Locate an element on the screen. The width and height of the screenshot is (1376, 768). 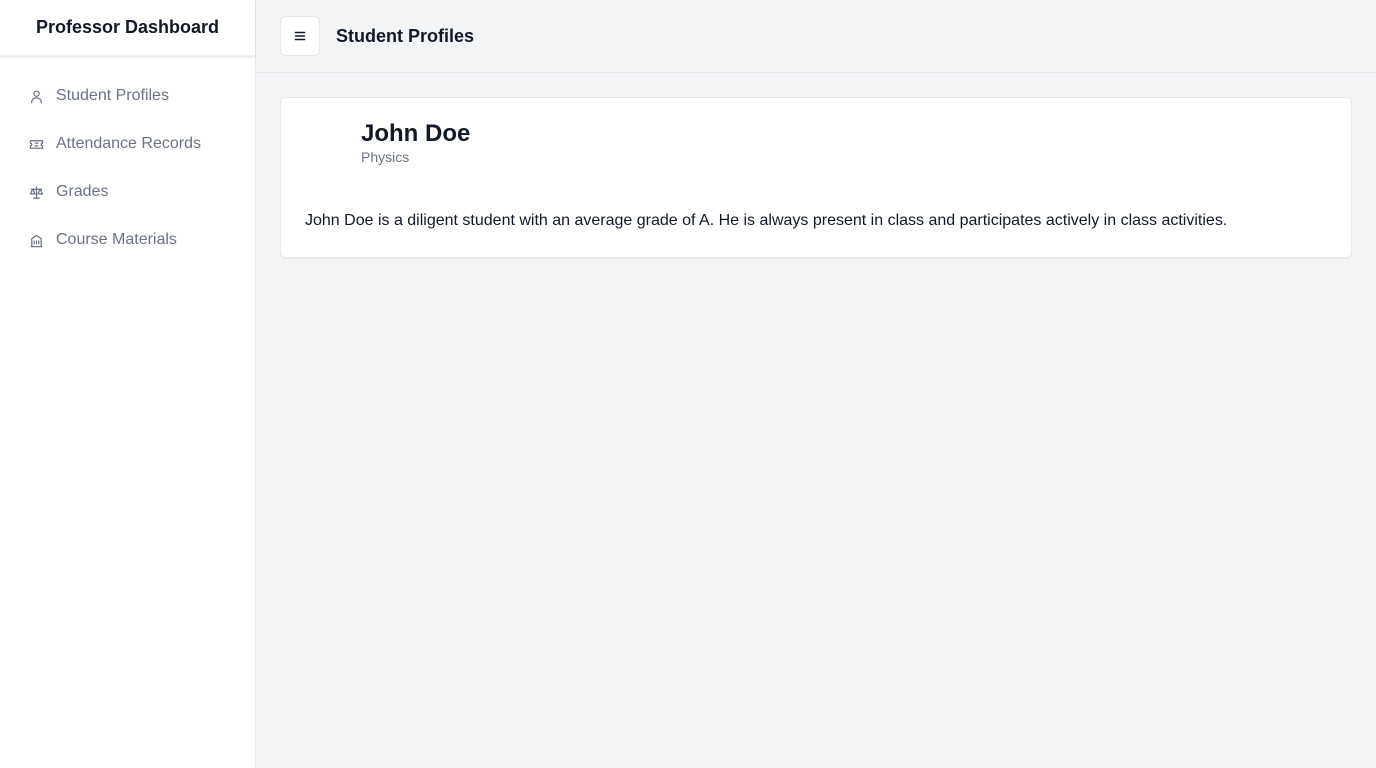
sidebar-item-course-materials: Course Materials is located at coordinates (127, 240).